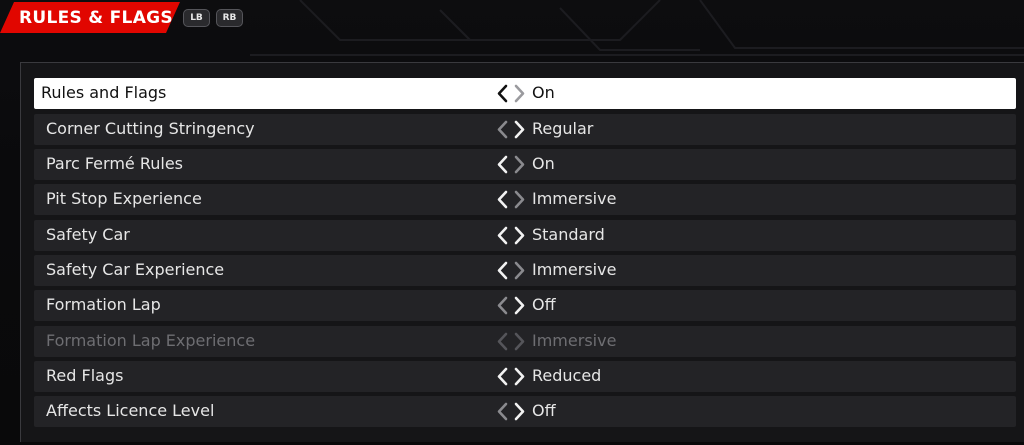 This screenshot has width=1024, height=445. I want to click on setting-label: Corner Cutting Stringency, so click(150, 128).